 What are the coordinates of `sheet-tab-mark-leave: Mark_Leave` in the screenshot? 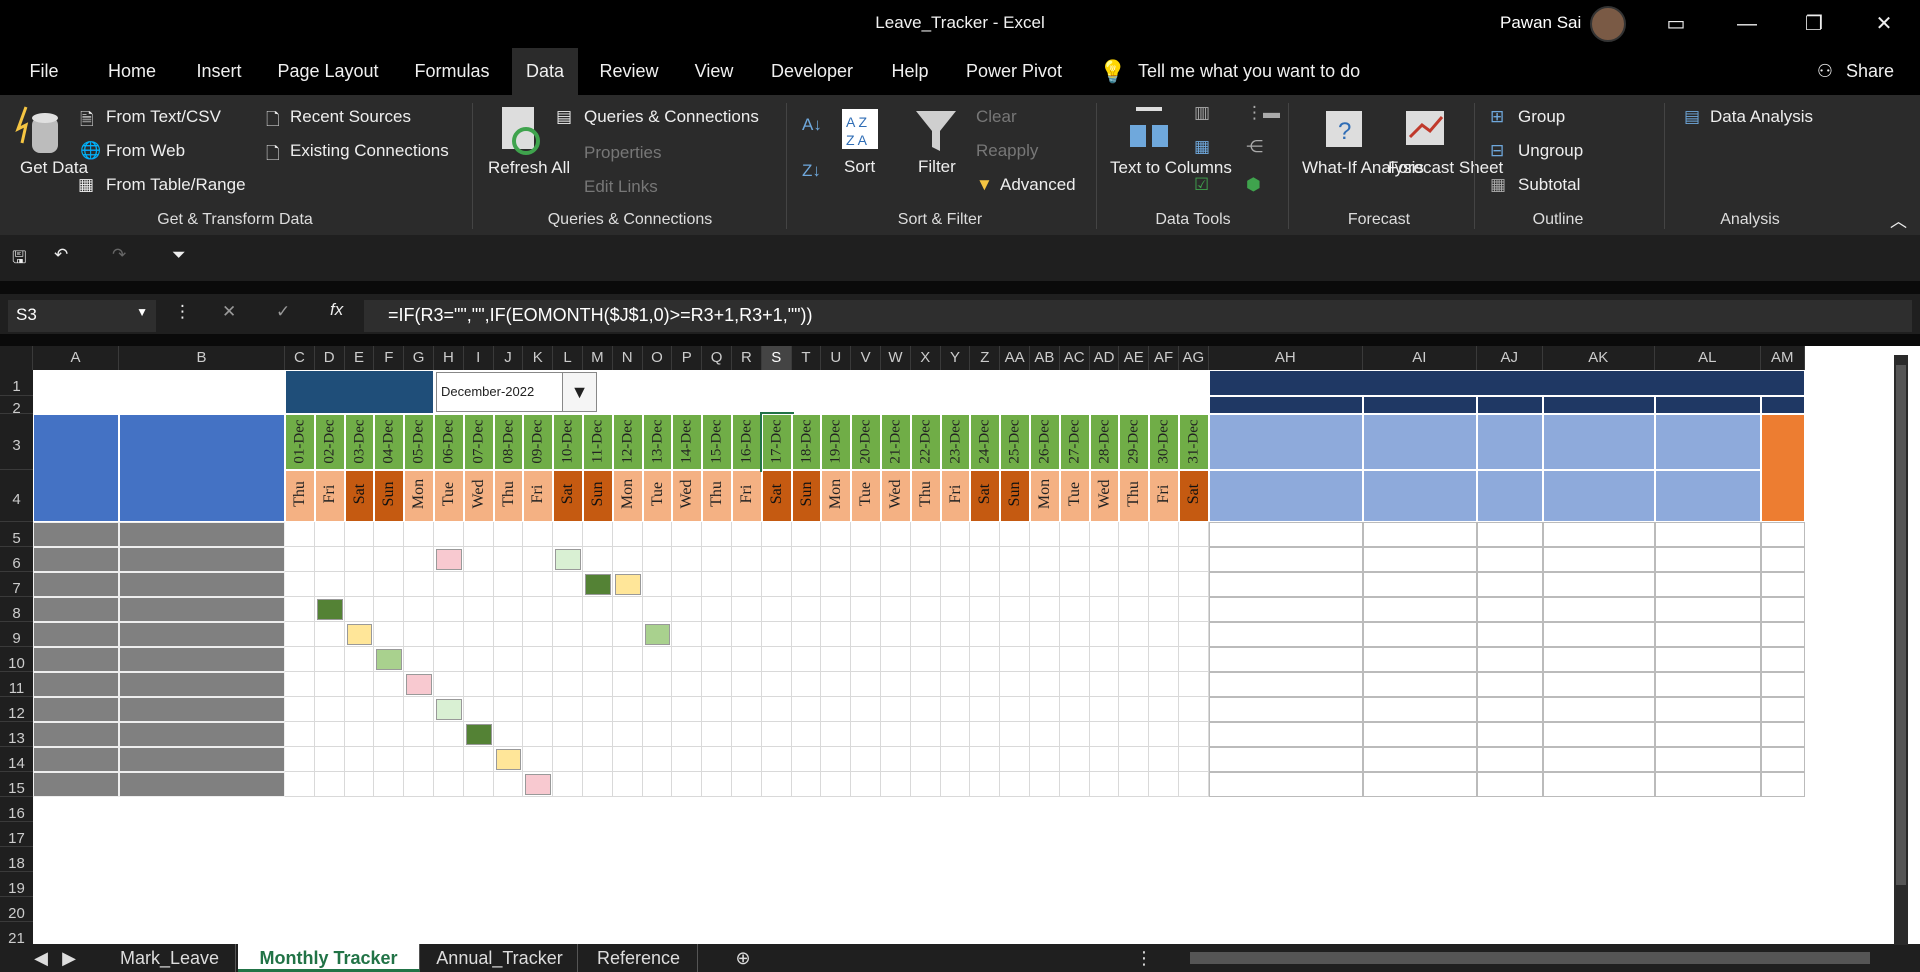 It's located at (170, 958).